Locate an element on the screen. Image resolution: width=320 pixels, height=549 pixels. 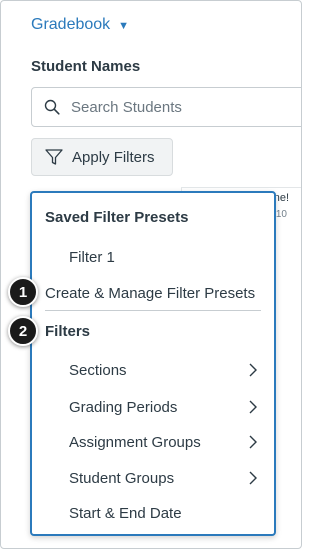
gradebook-menu-label: Gradebook is located at coordinates (71, 24).